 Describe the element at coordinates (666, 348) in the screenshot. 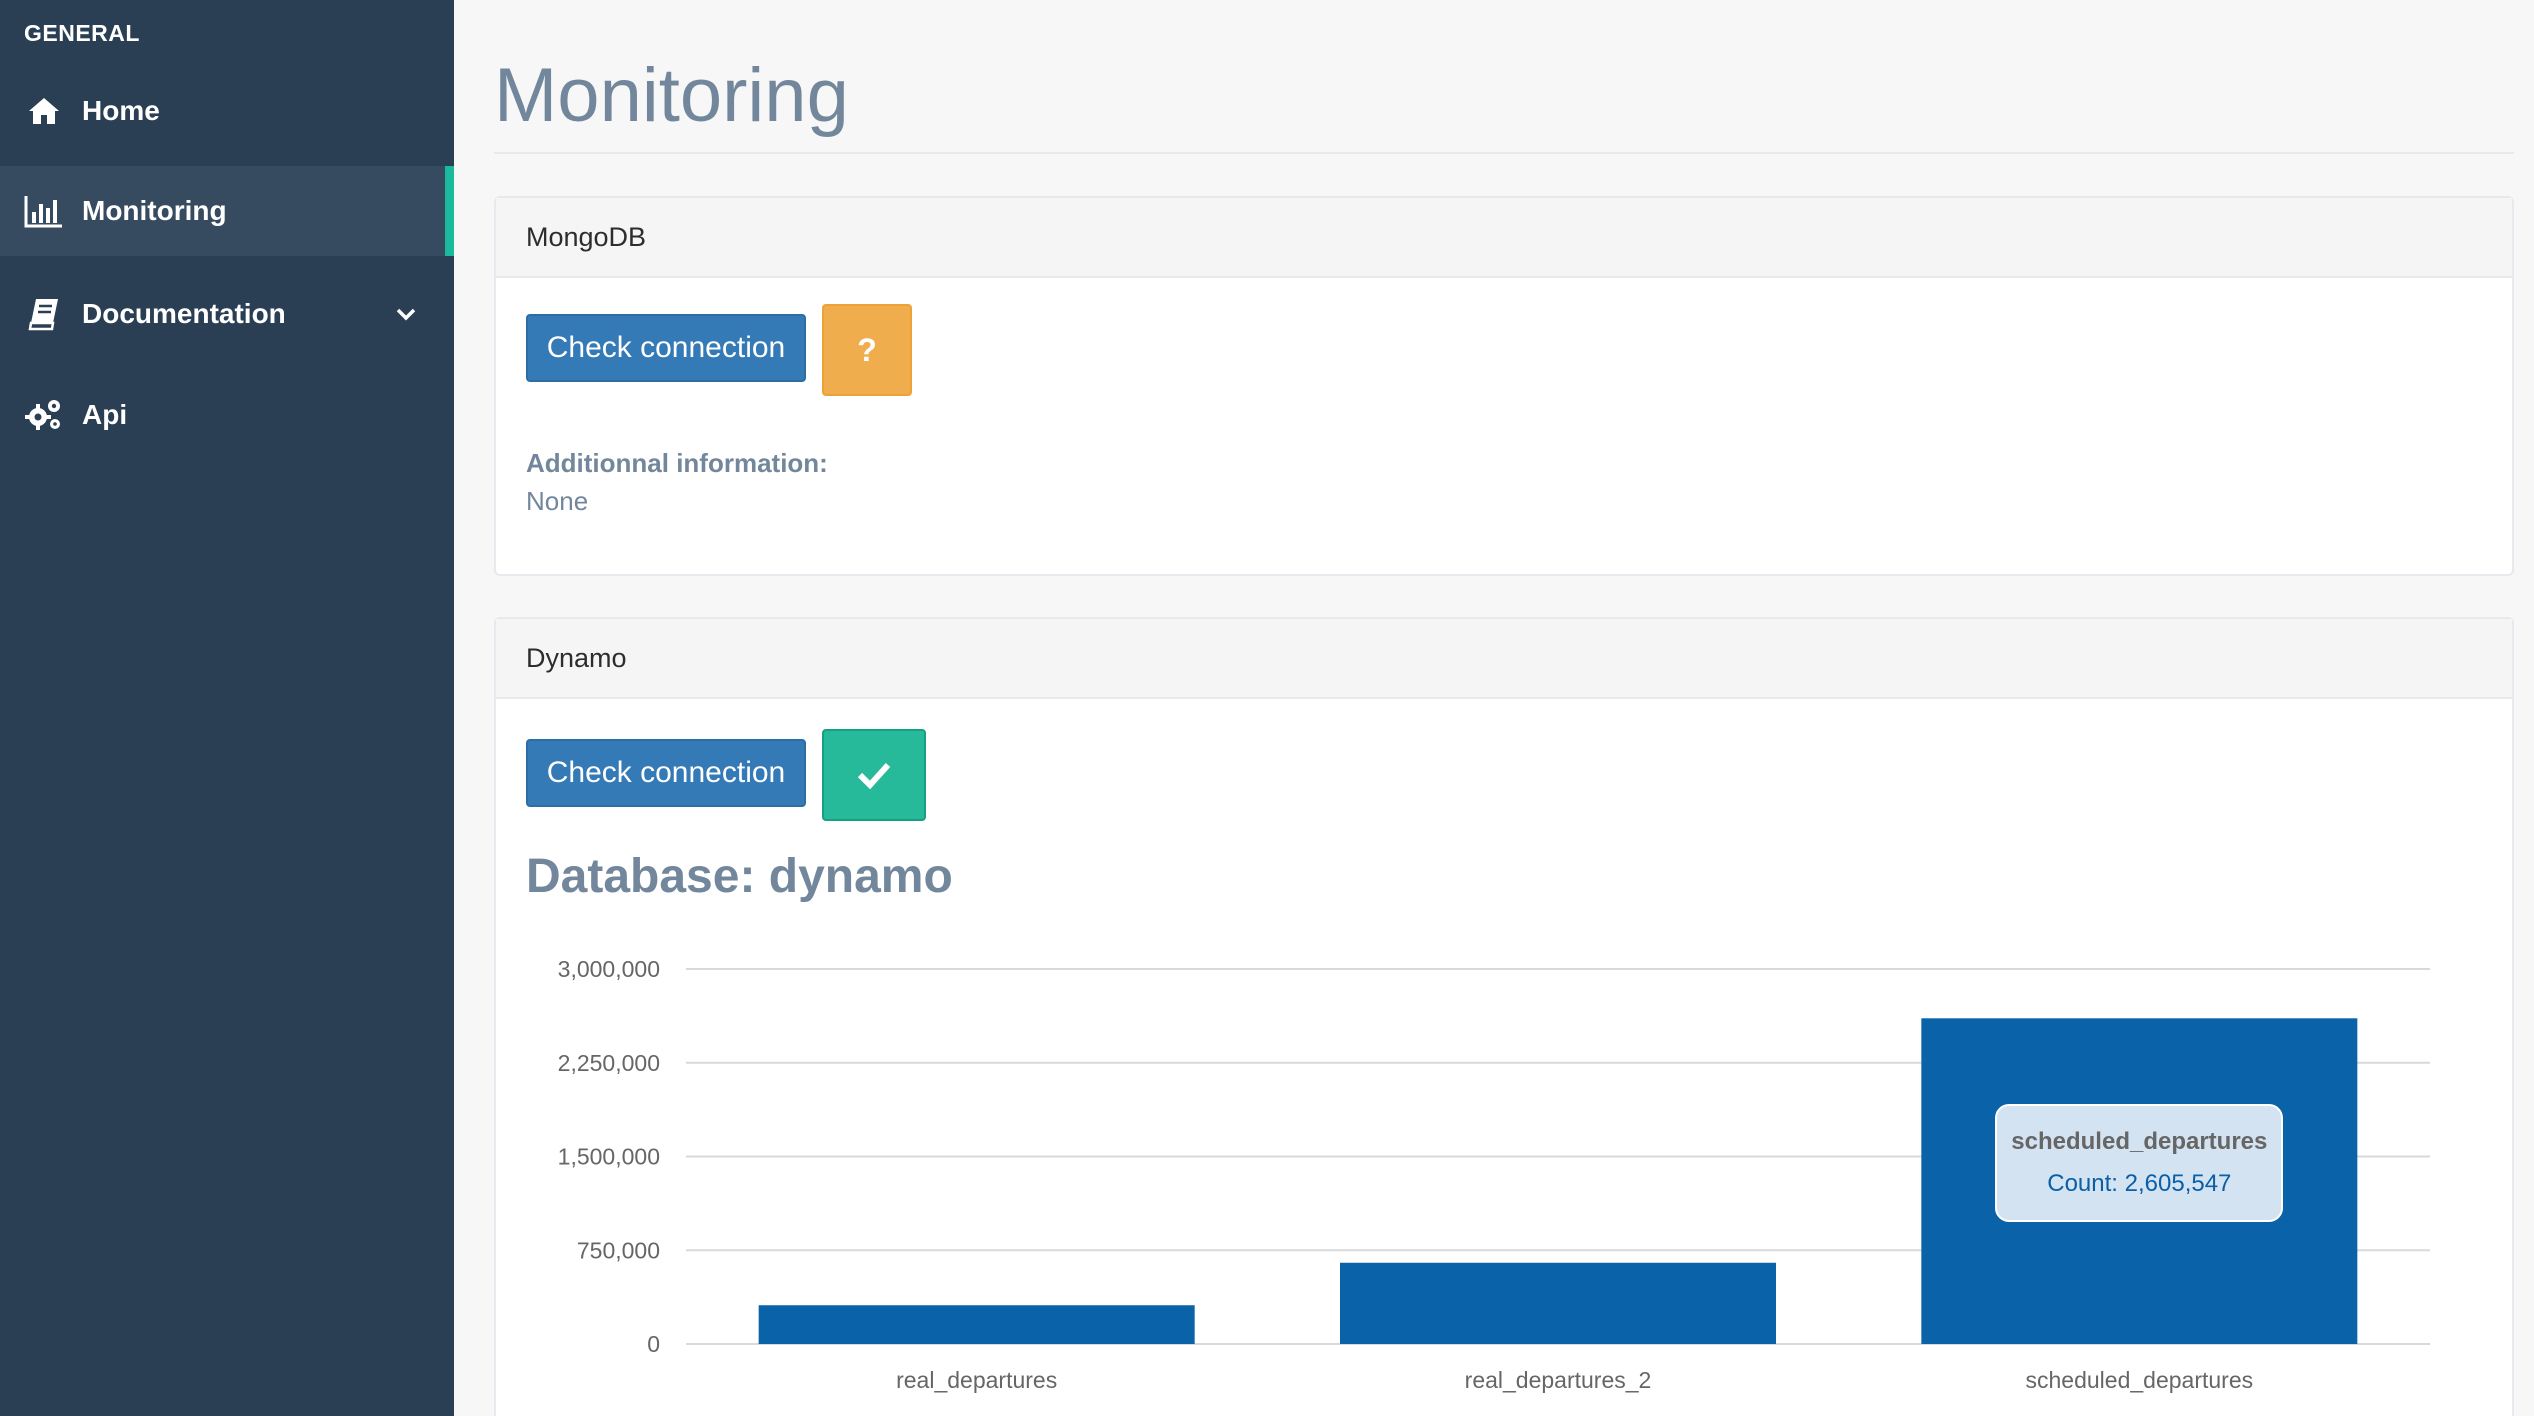

I see `mongodb-check-connection-button: Check connection` at that location.